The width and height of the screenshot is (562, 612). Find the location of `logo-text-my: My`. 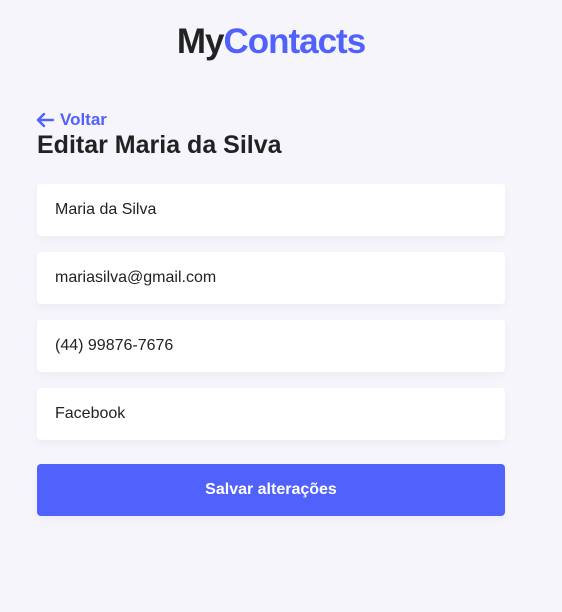

logo-text-my: My is located at coordinates (200, 41).